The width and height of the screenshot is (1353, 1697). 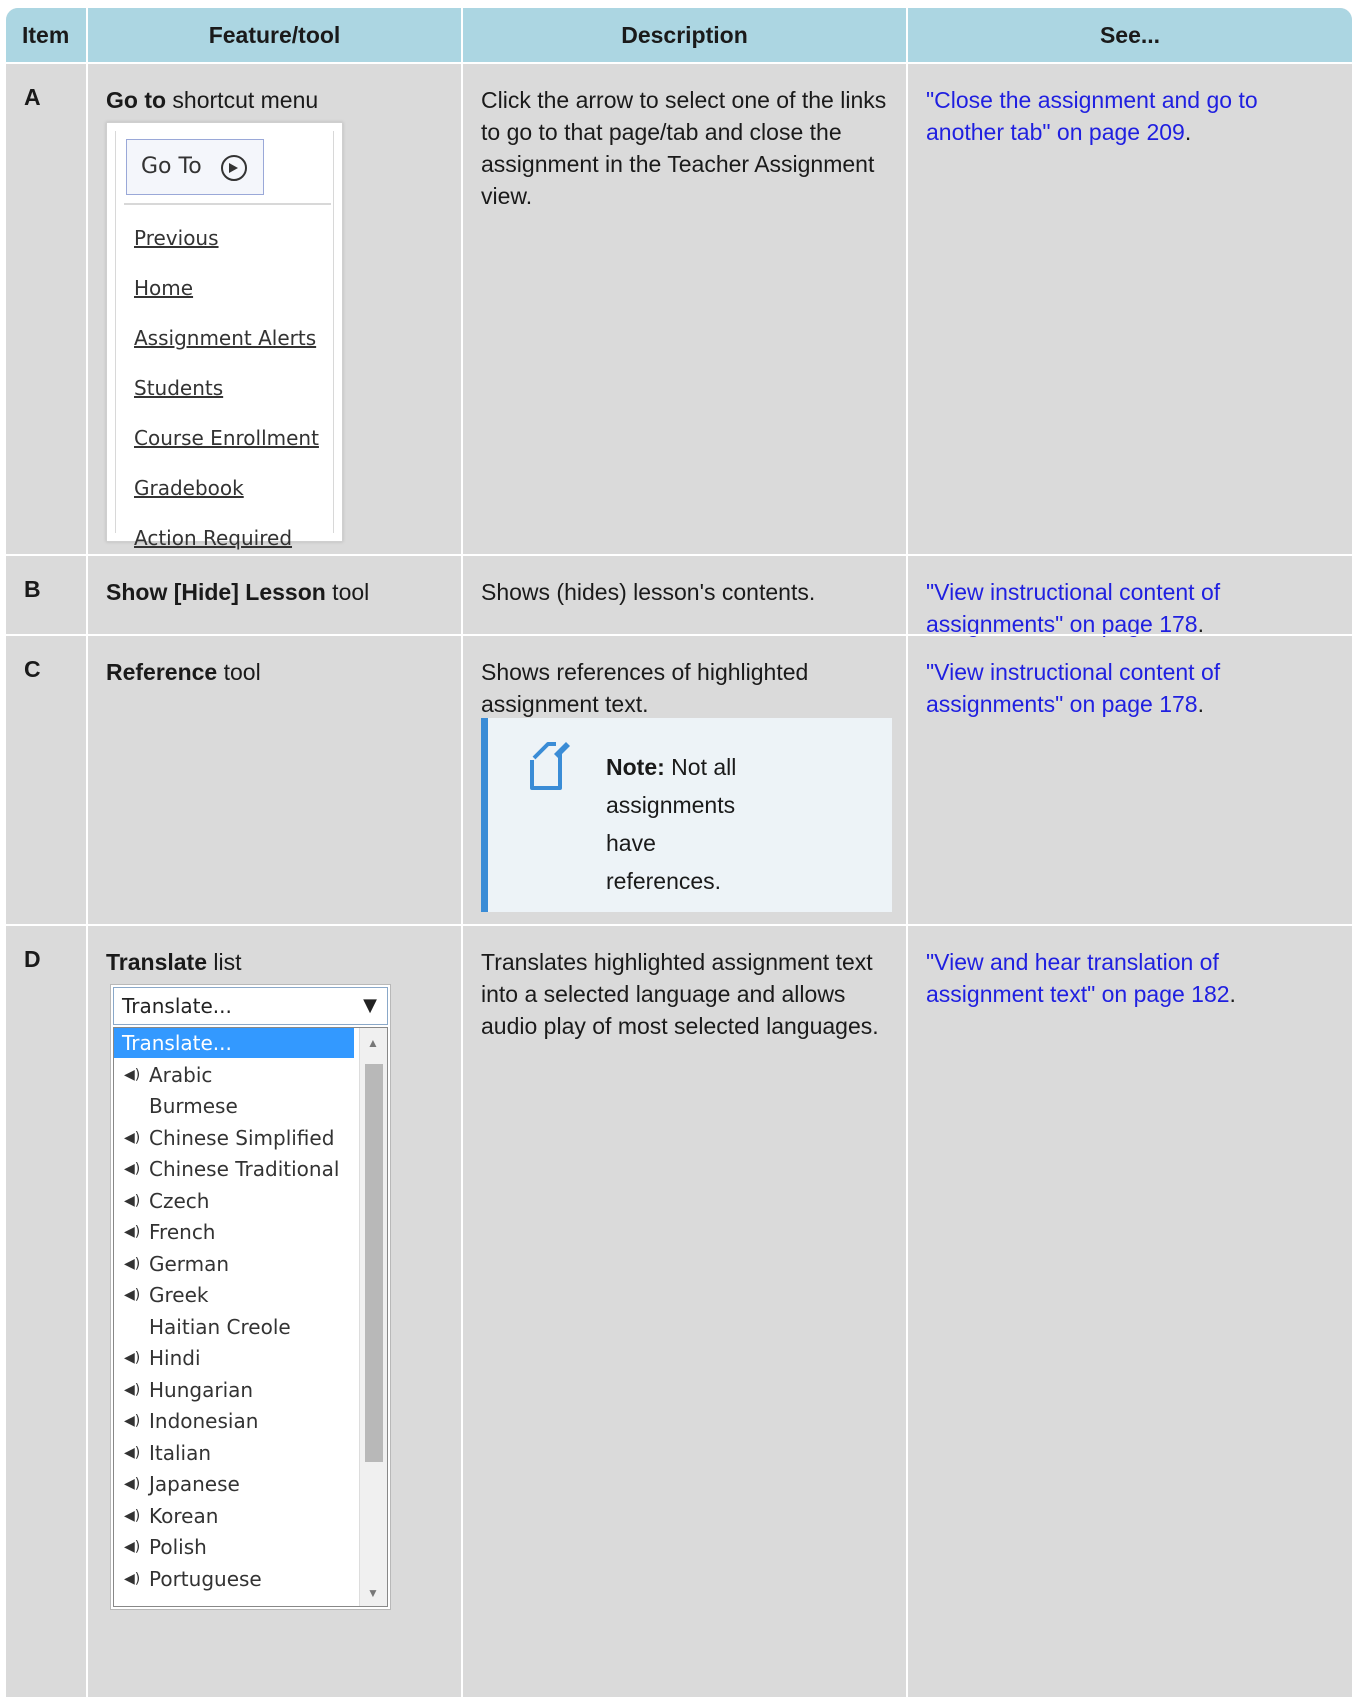 I want to click on feature-name: Reference tool, so click(x=274, y=780).